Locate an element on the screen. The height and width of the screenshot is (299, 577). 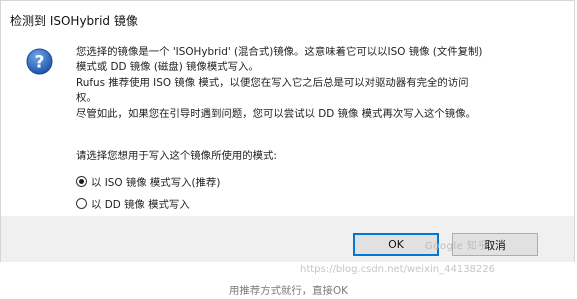
radio-label-dd: 以 DD 镜像 模式写入 is located at coordinates (140, 204).